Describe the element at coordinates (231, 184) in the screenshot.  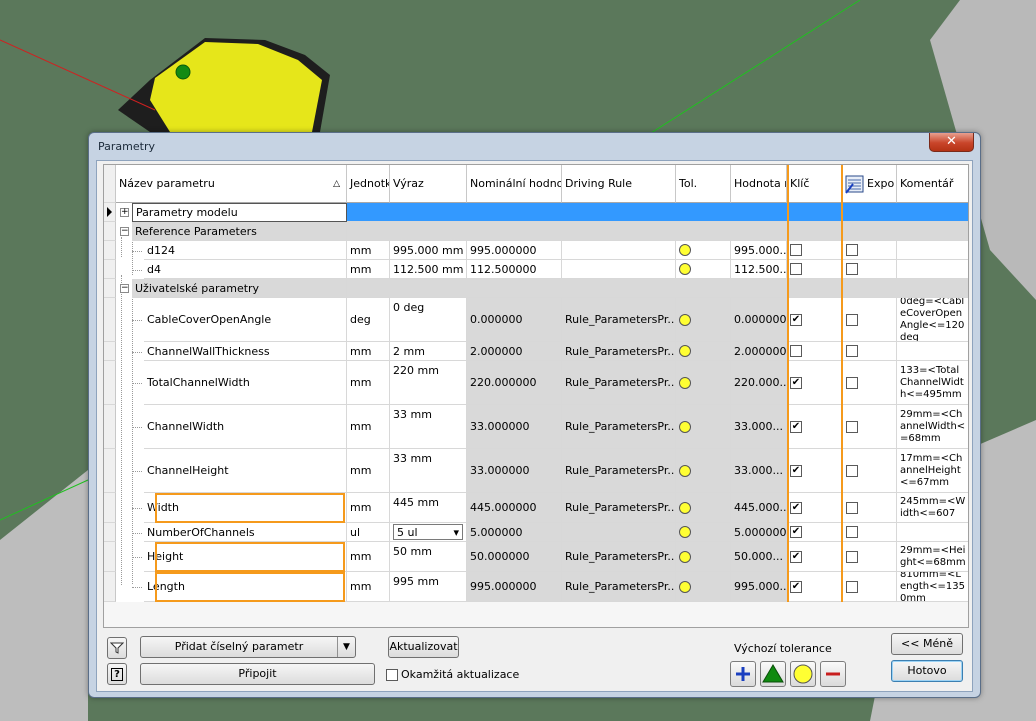
I see `column-header-name: Název parametru △` at that location.